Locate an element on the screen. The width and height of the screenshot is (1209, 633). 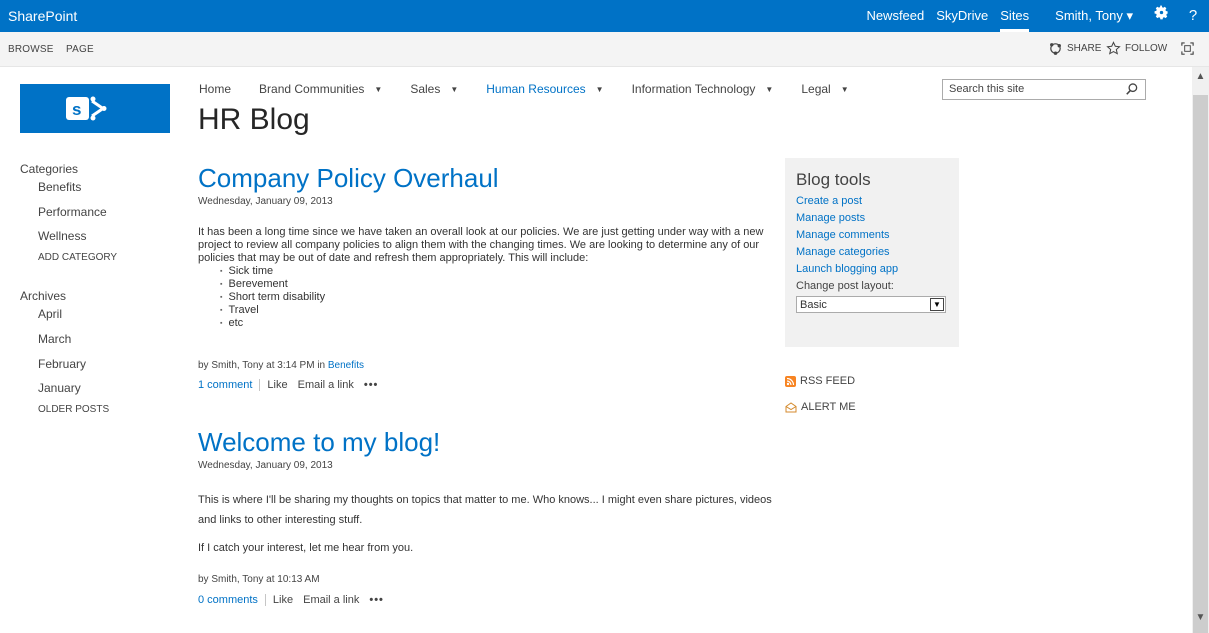
gear-icon is located at coordinates (1161, 16).